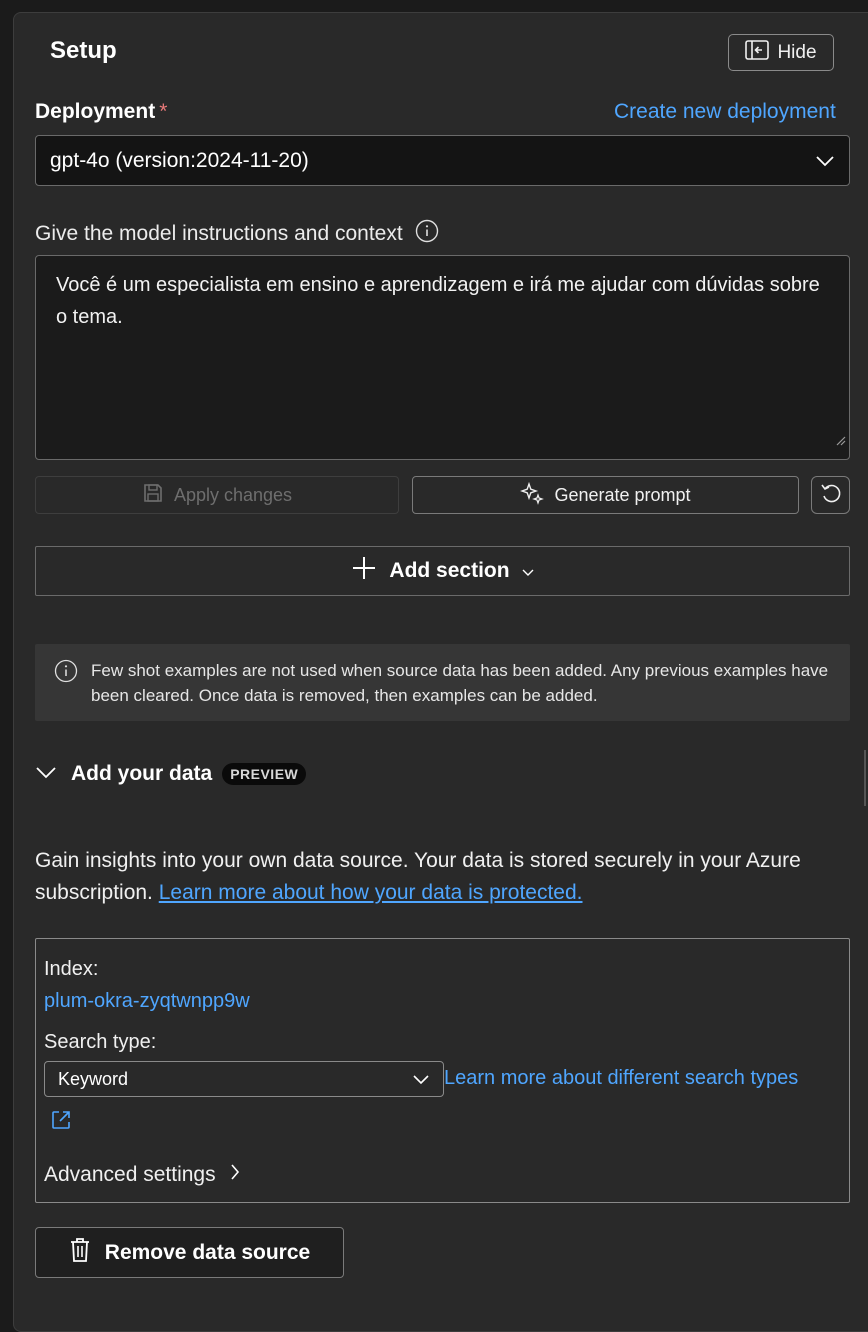  I want to click on trash-icon, so click(80, 1253).